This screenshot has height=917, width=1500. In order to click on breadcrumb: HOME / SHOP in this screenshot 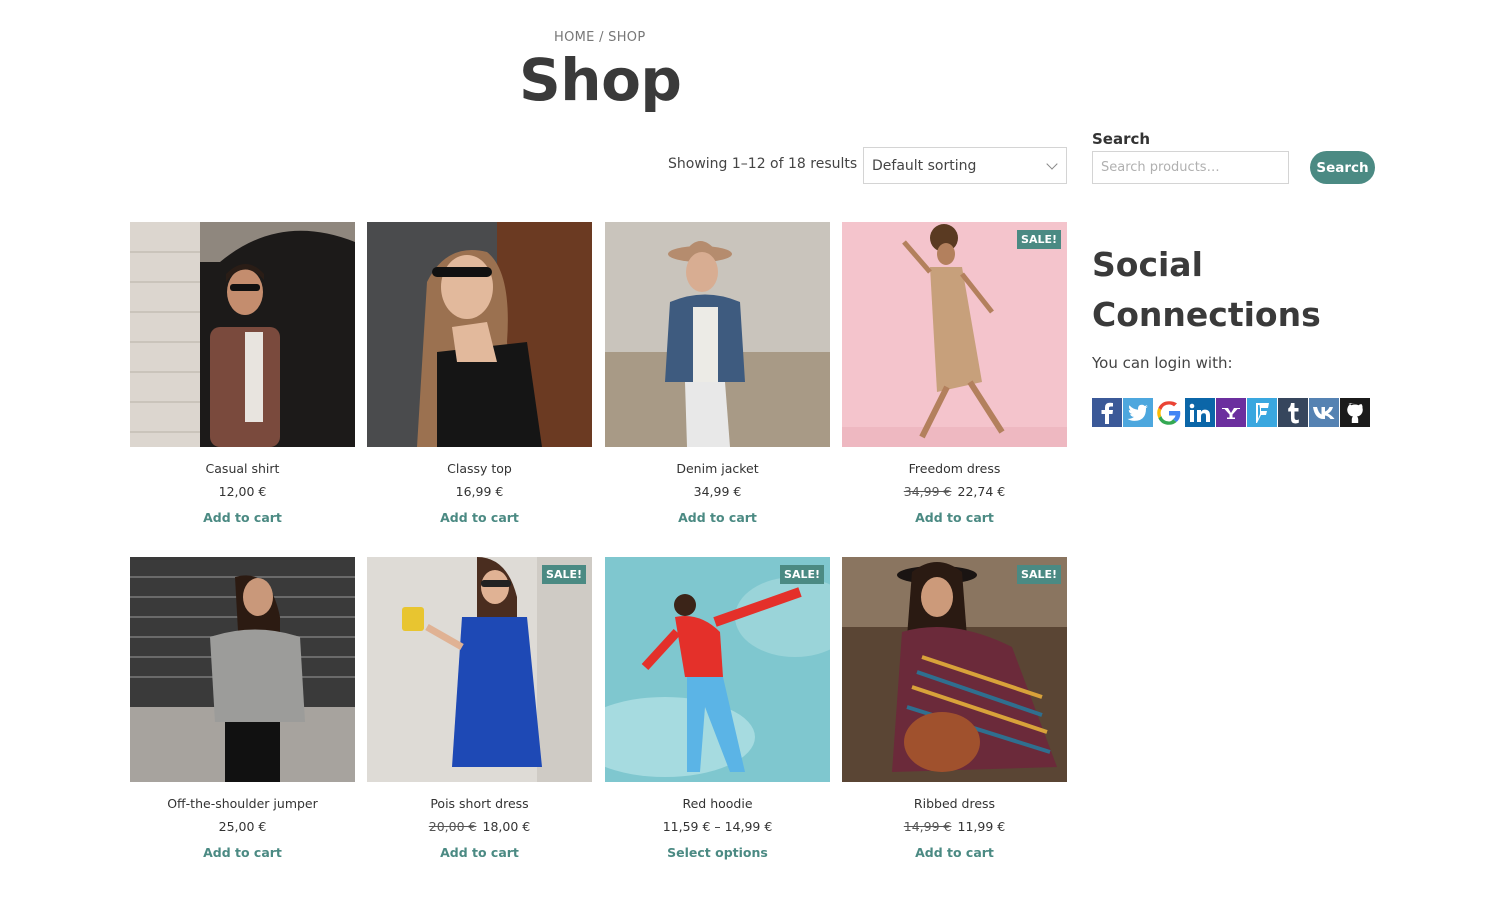, I will do `click(599, 37)`.